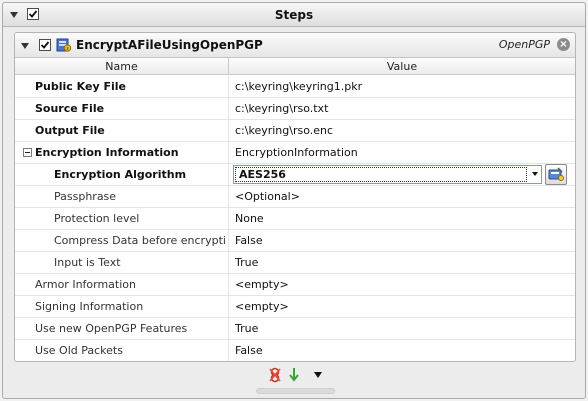  I want to click on property-row-use-new-openpgp-features: Use new OpenPGP Features True, so click(295, 329).